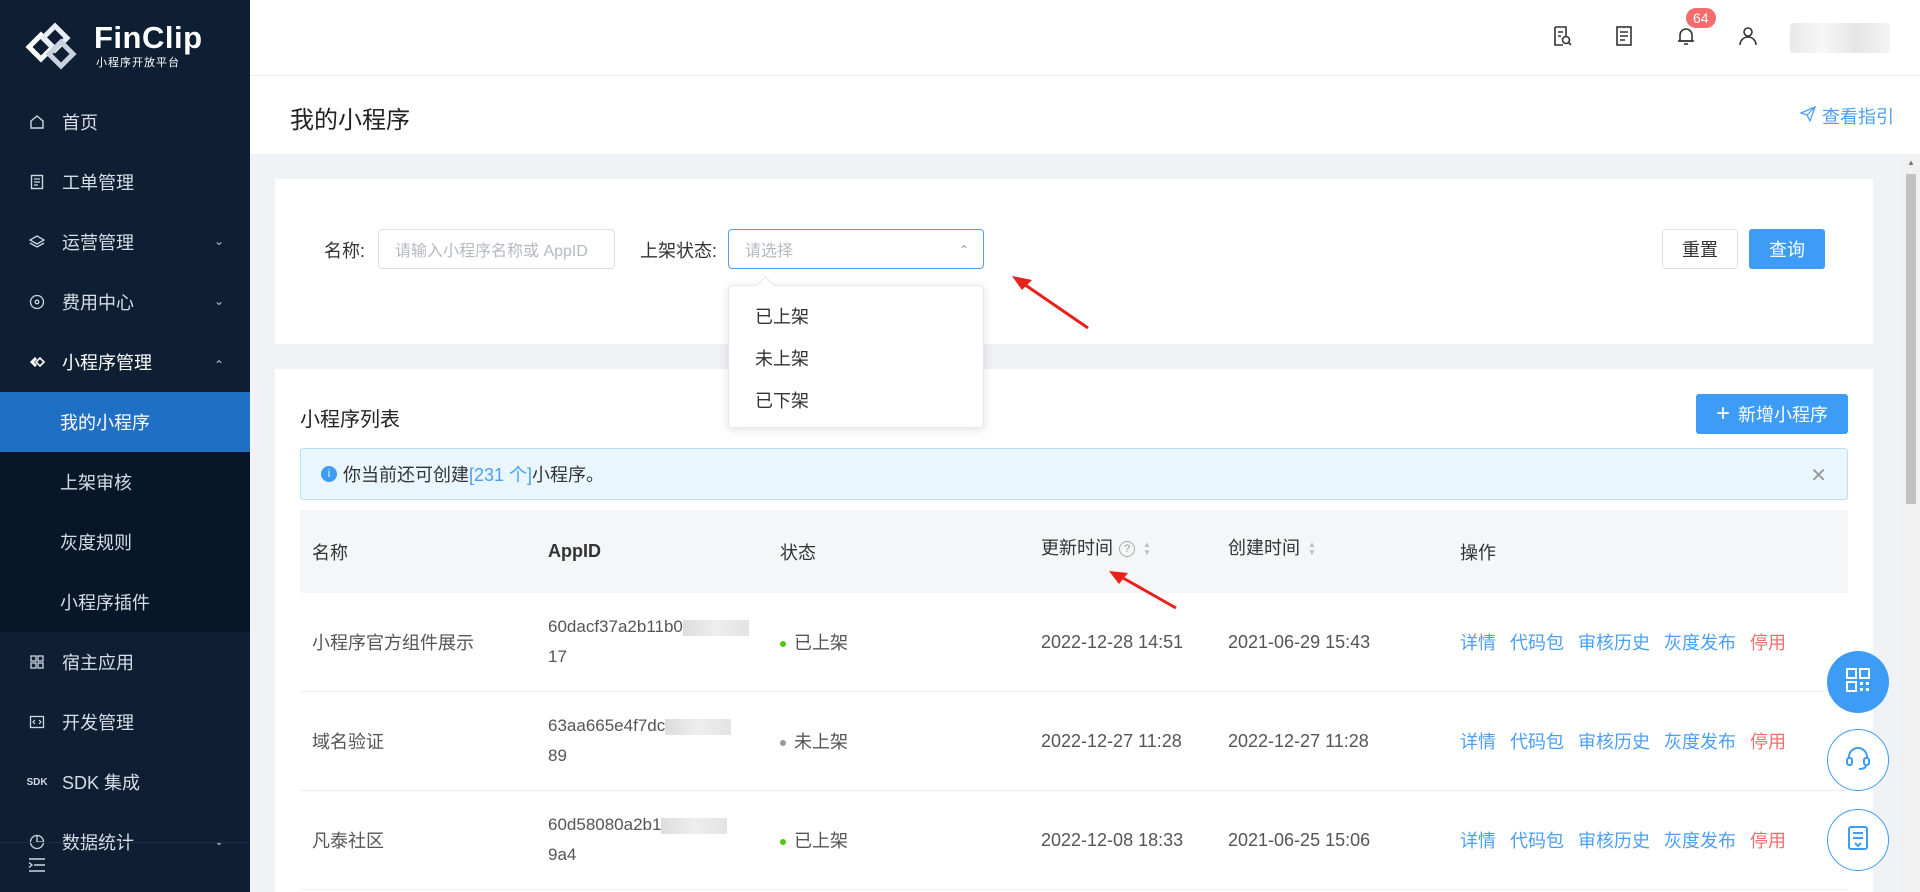  What do you see at coordinates (37, 662) in the screenshot?
I see `grid-icon` at bounding box center [37, 662].